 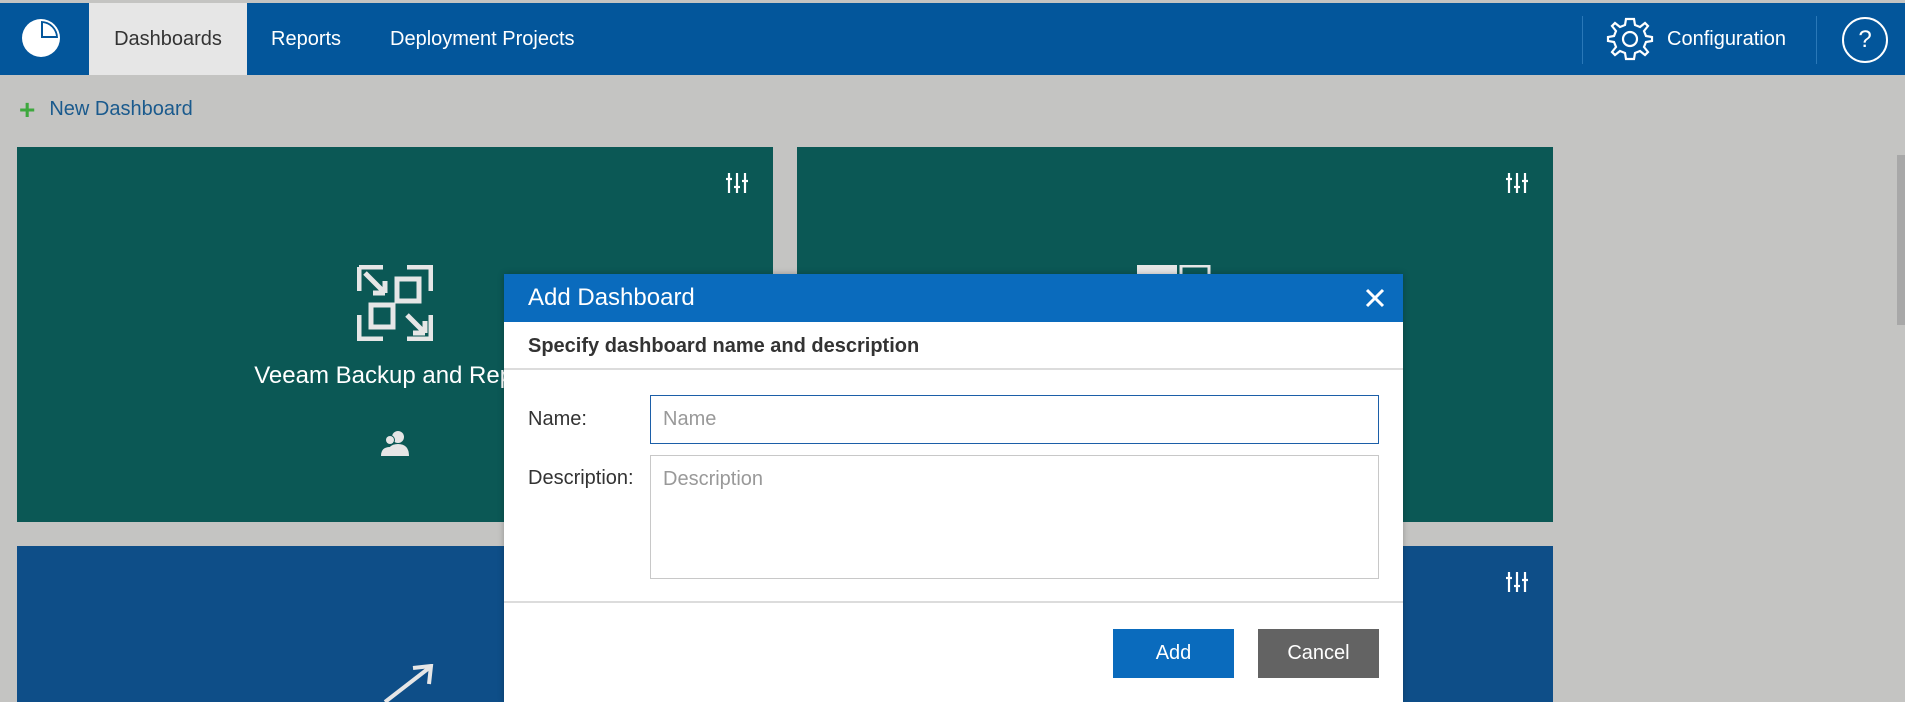 What do you see at coordinates (953, 298) in the screenshot?
I see `dialog-header: Add Dashboard` at bounding box center [953, 298].